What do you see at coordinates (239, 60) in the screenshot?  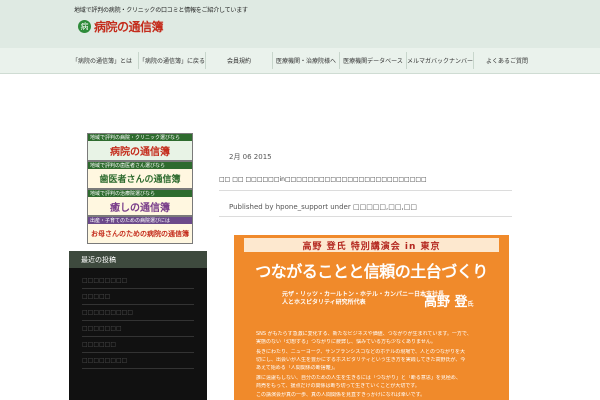 I see `nav-item-terms: 会員規約` at bounding box center [239, 60].